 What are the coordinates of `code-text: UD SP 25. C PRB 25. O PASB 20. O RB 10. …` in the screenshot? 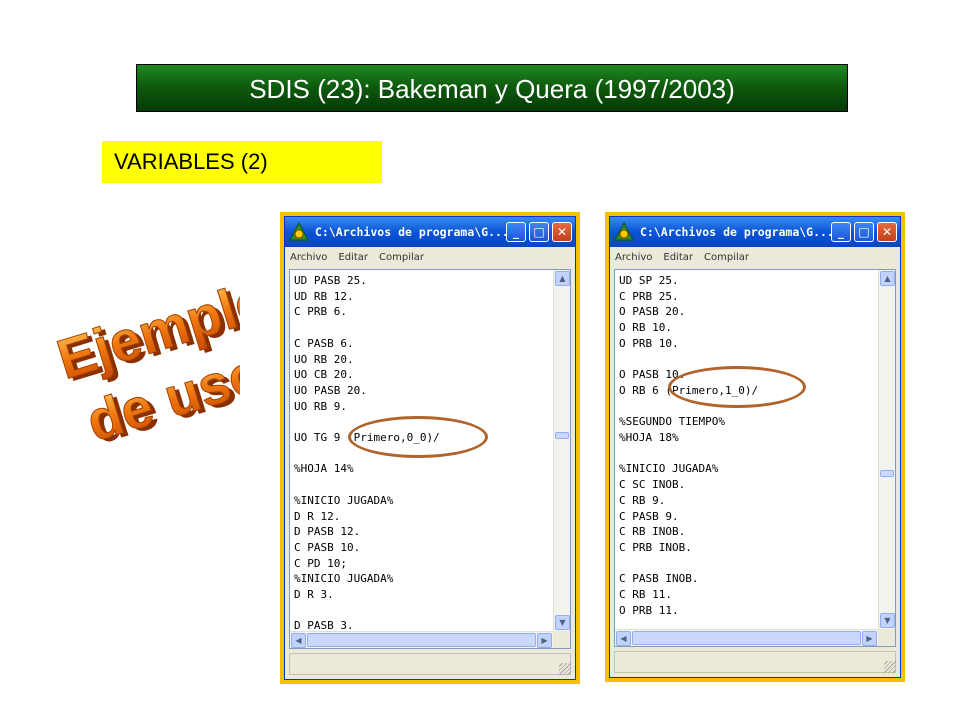 It's located at (746, 449).